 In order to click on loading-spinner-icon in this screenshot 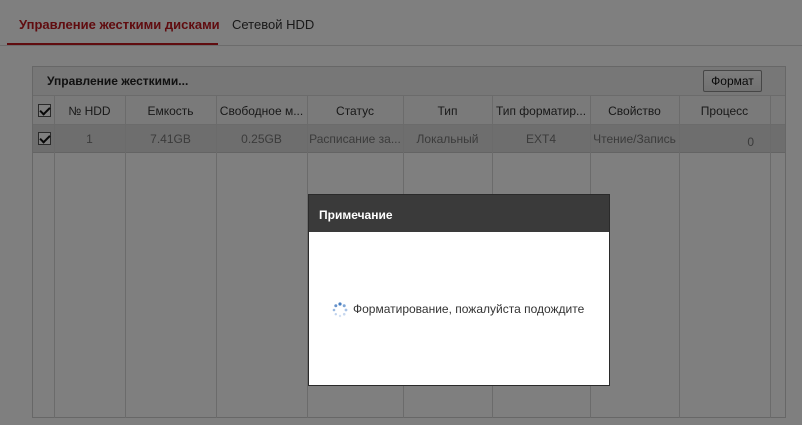, I will do `click(340, 310)`.